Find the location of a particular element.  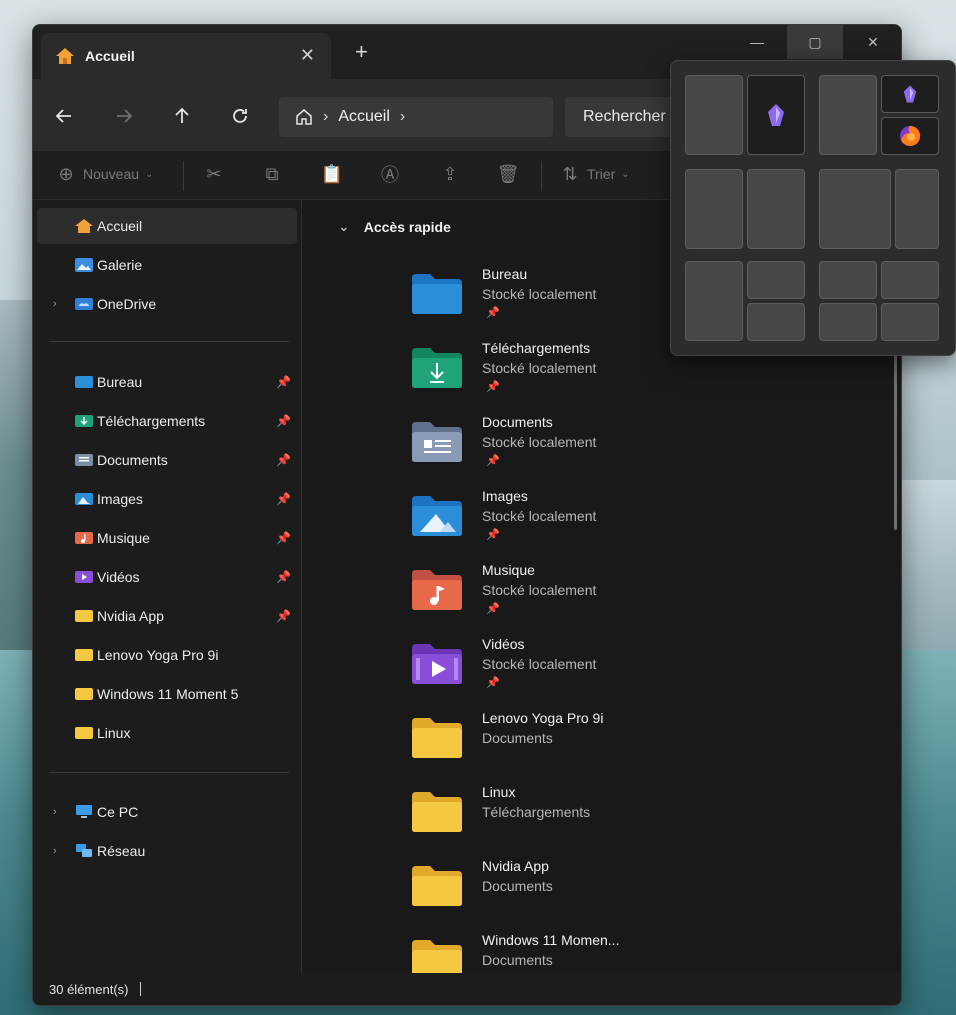

sidebar-item-reseau: › Réseau is located at coordinates (167, 851).